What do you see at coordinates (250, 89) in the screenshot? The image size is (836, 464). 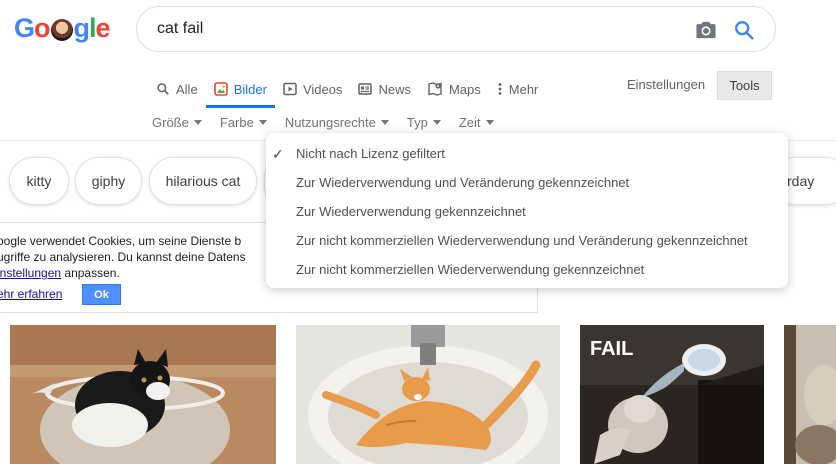 I see `tab-label: Bilder` at bounding box center [250, 89].